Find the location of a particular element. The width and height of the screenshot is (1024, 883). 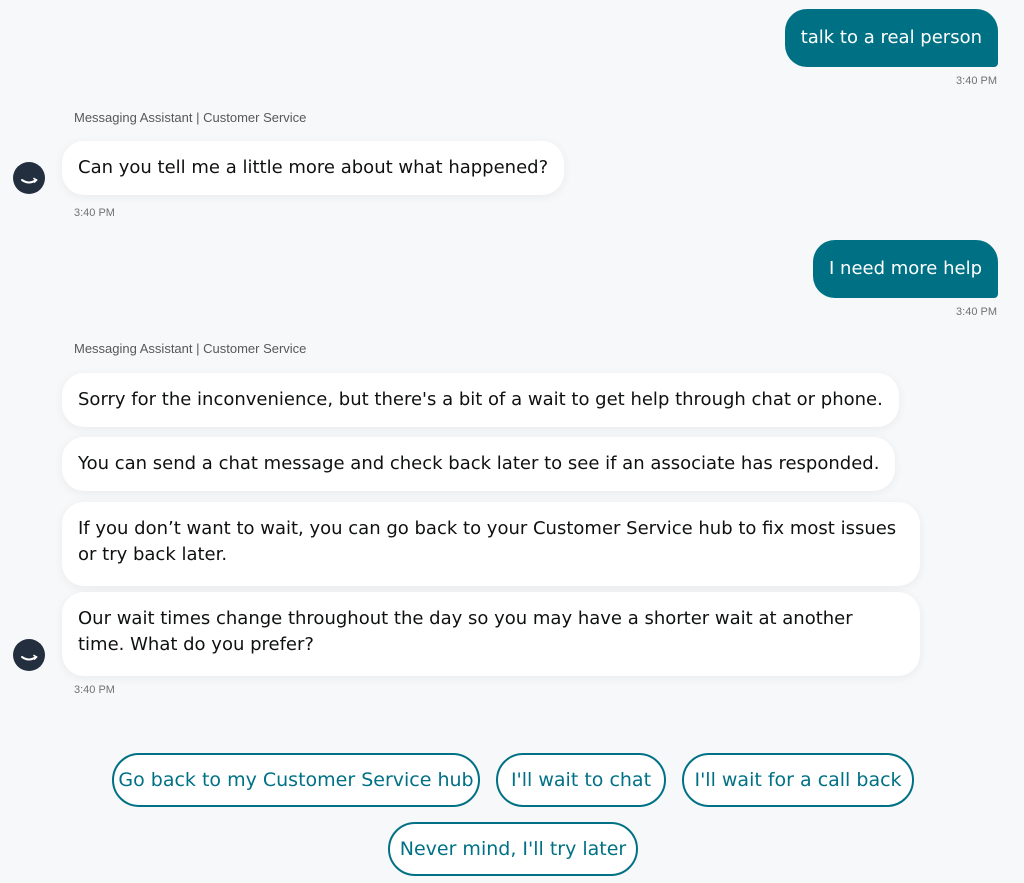

quick-reply-button: I'll wait for a call back is located at coordinates (798, 780).